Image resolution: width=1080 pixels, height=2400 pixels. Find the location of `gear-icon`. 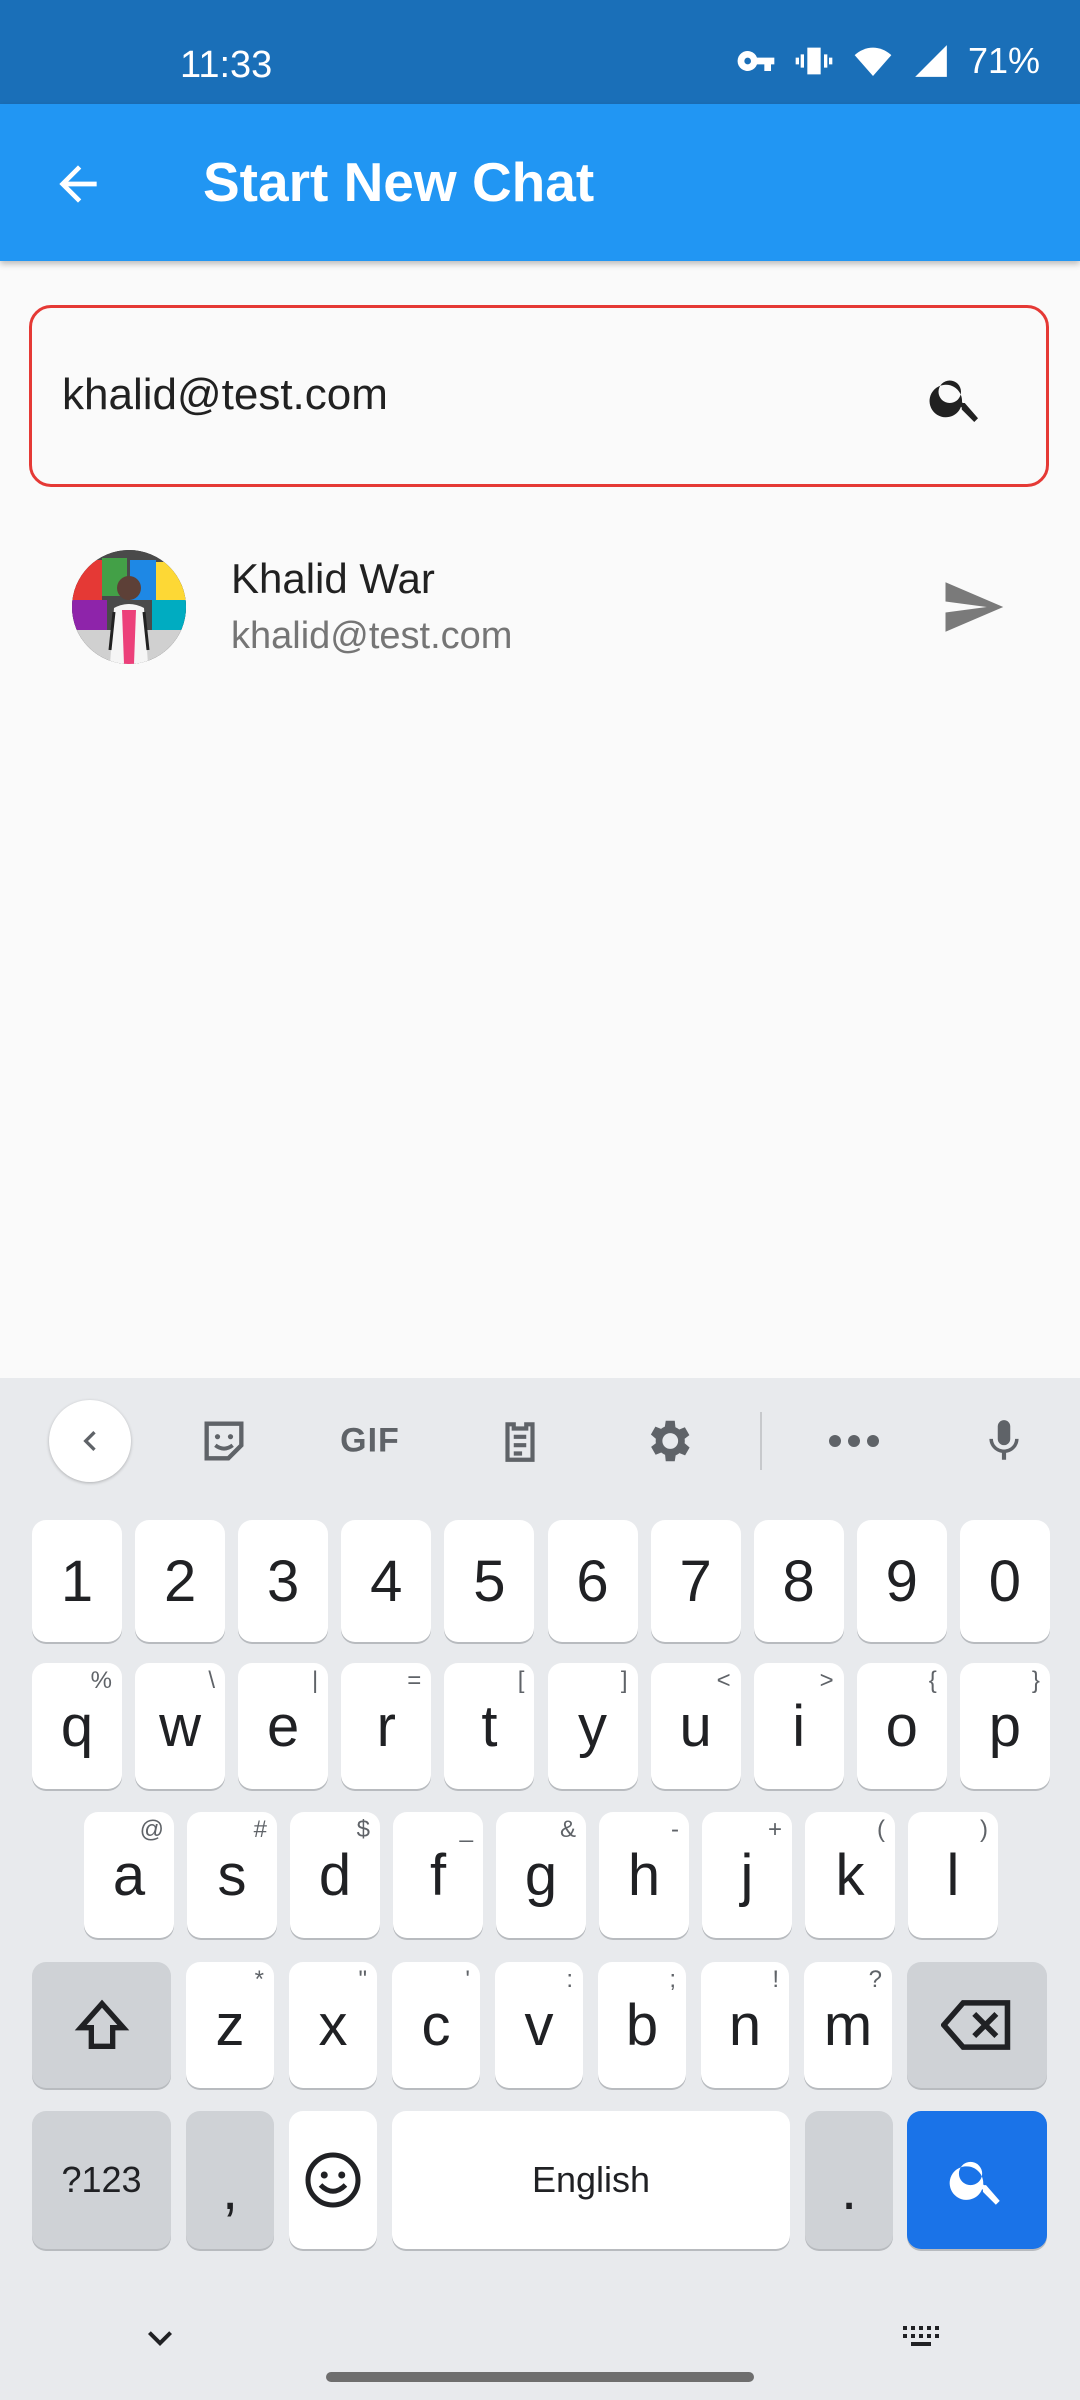

gear-icon is located at coordinates (670, 1441).